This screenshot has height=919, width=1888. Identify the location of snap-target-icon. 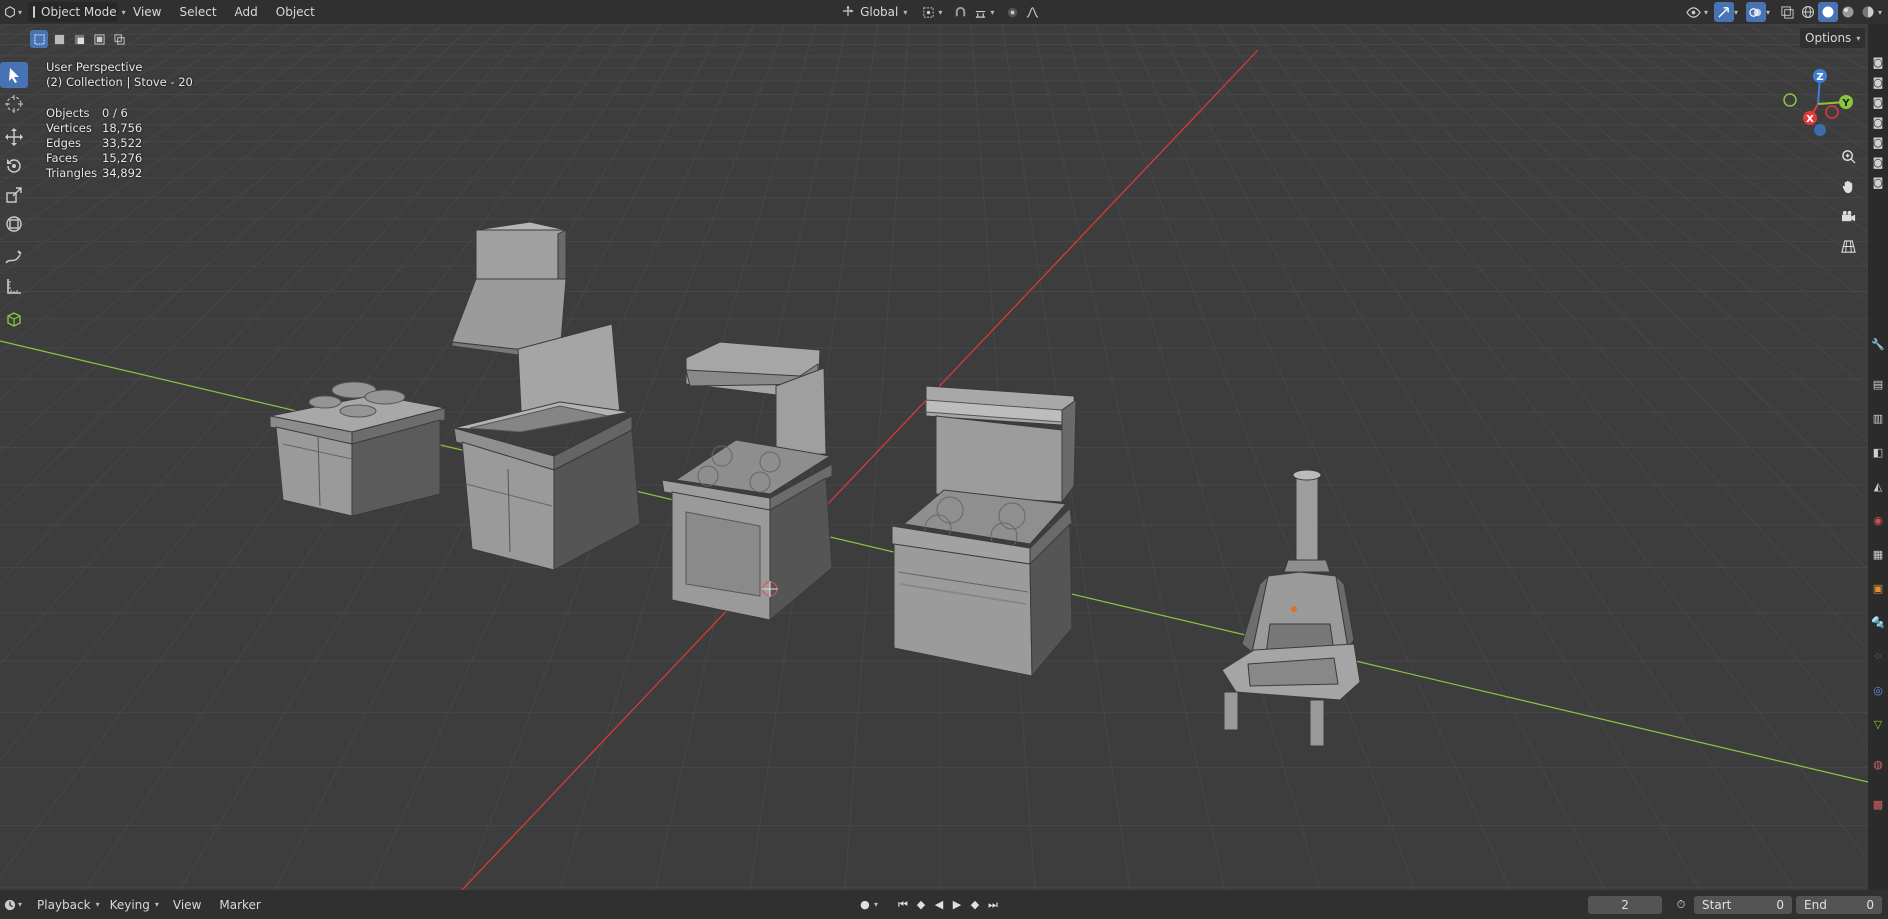
(980, 12).